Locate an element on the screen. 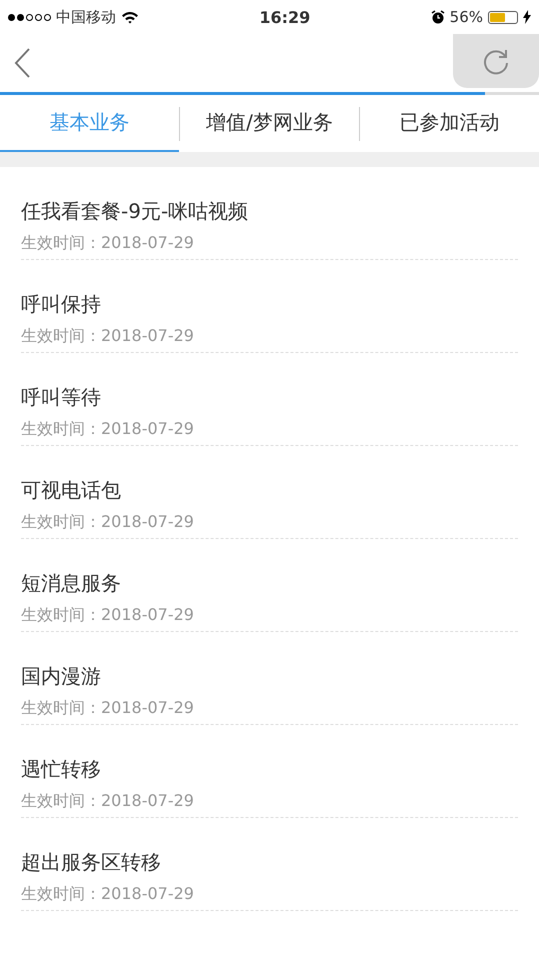  tab: 已参加活动 is located at coordinates (449, 123).